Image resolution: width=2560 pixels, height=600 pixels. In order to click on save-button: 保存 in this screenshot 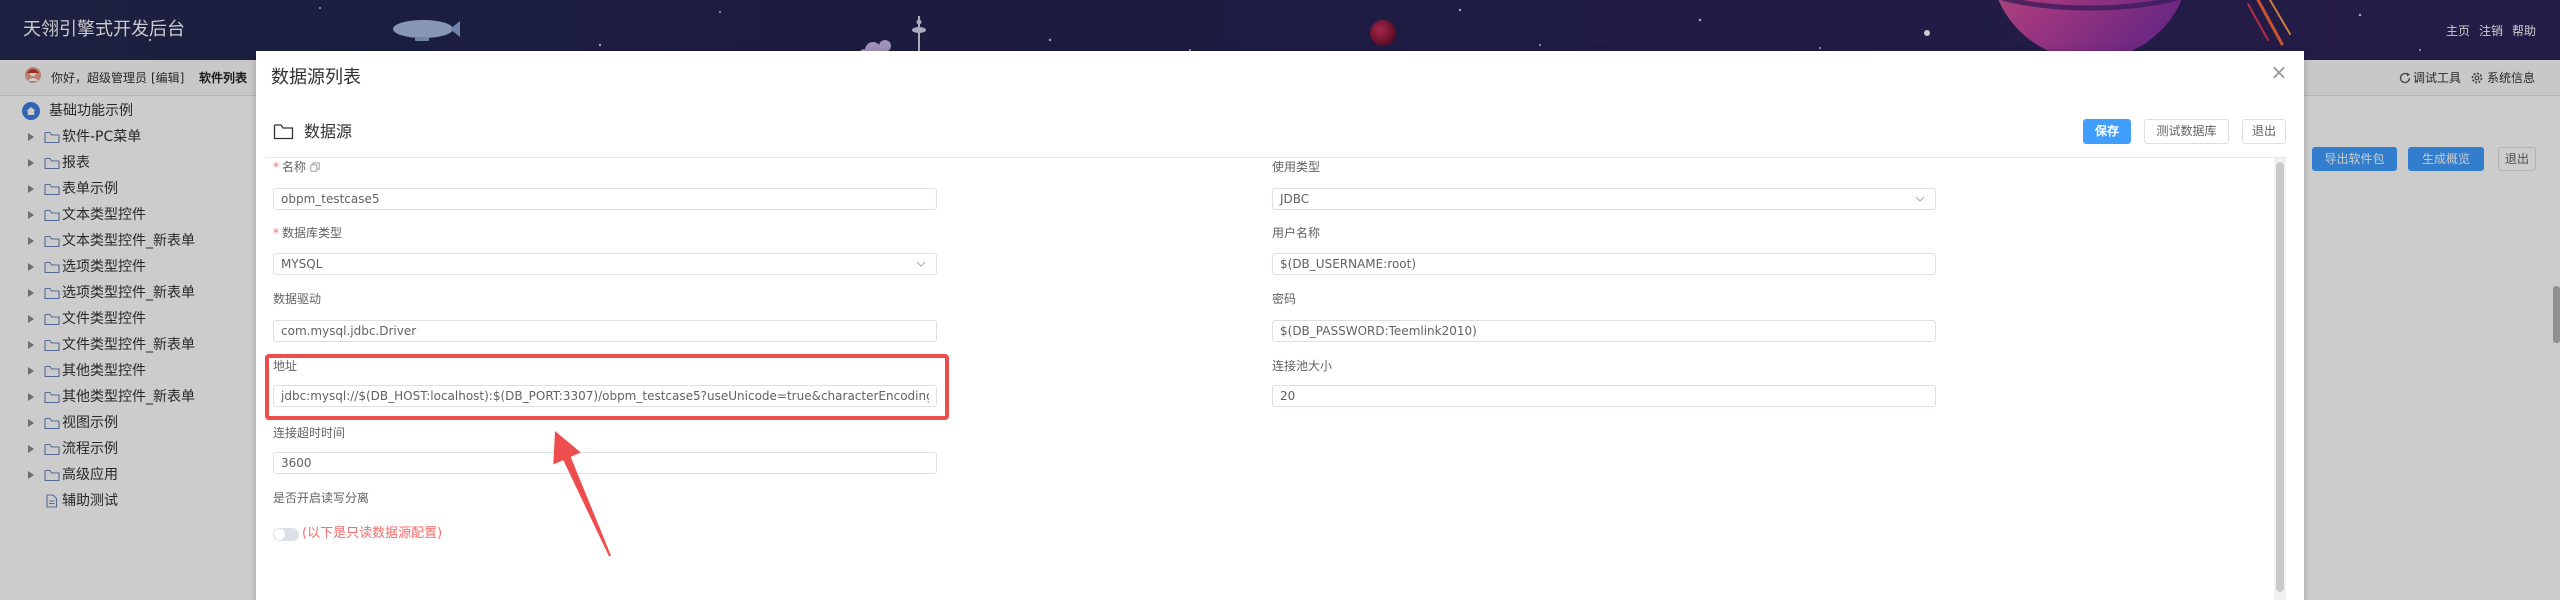, I will do `click(2107, 131)`.